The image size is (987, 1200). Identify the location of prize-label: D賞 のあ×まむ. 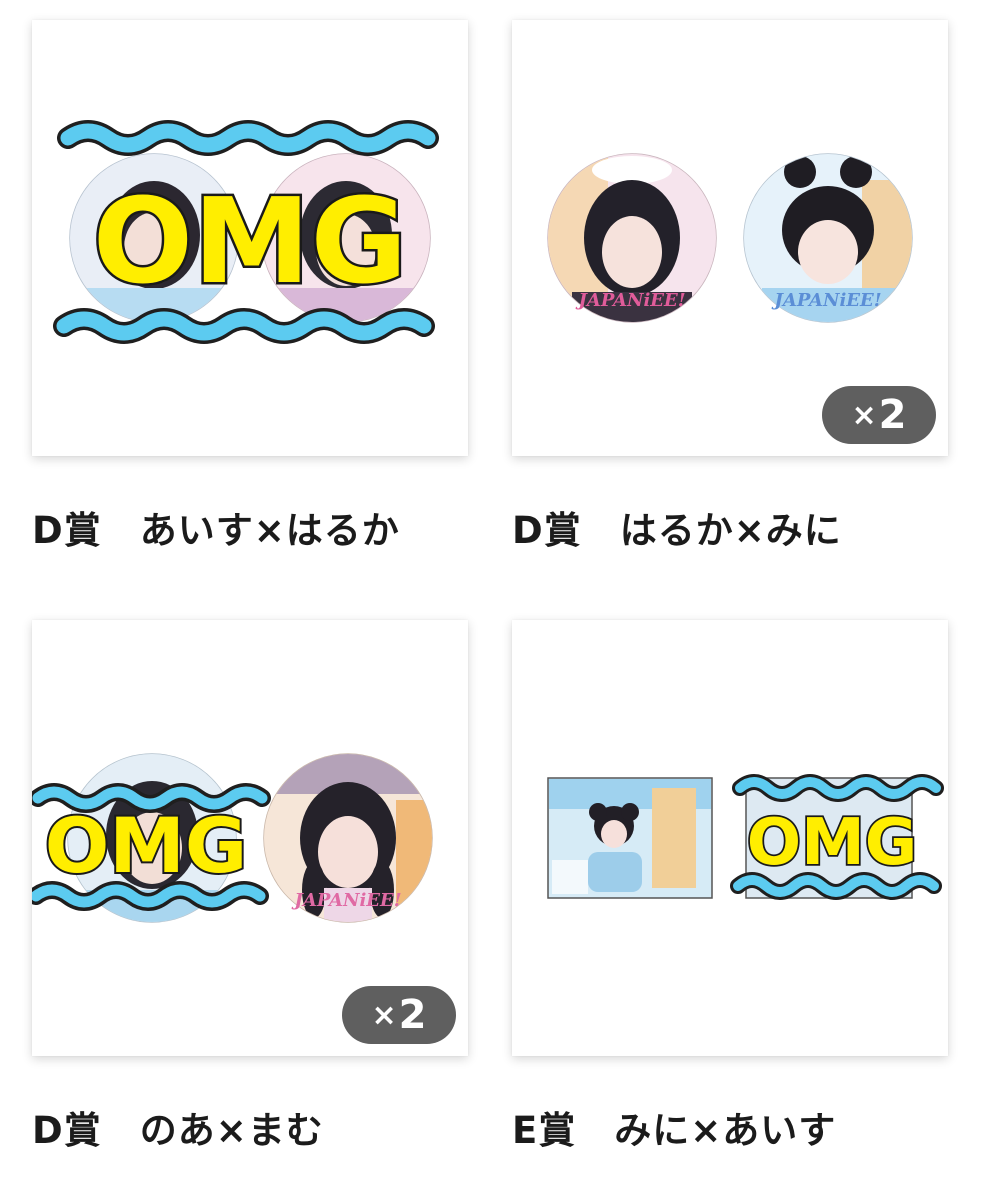
(178, 1130).